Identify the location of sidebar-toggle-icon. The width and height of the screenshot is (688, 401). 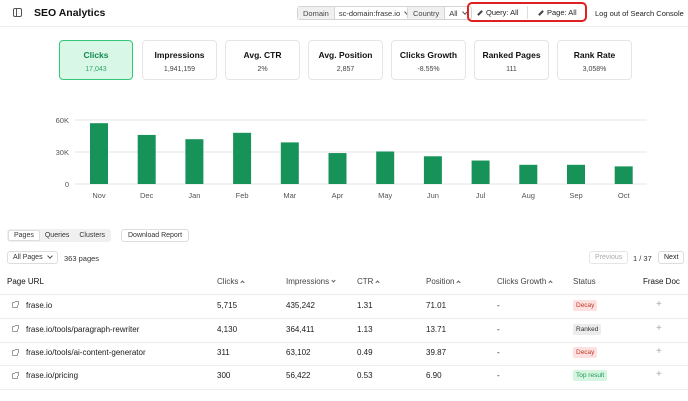
(17, 12).